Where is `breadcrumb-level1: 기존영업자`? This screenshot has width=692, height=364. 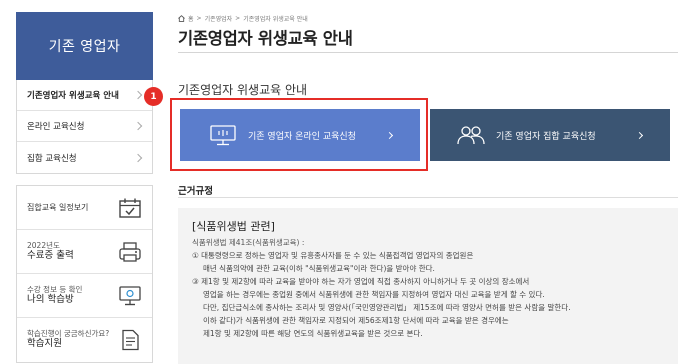 breadcrumb-level1: 기존영업자 is located at coordinates (219, 18).